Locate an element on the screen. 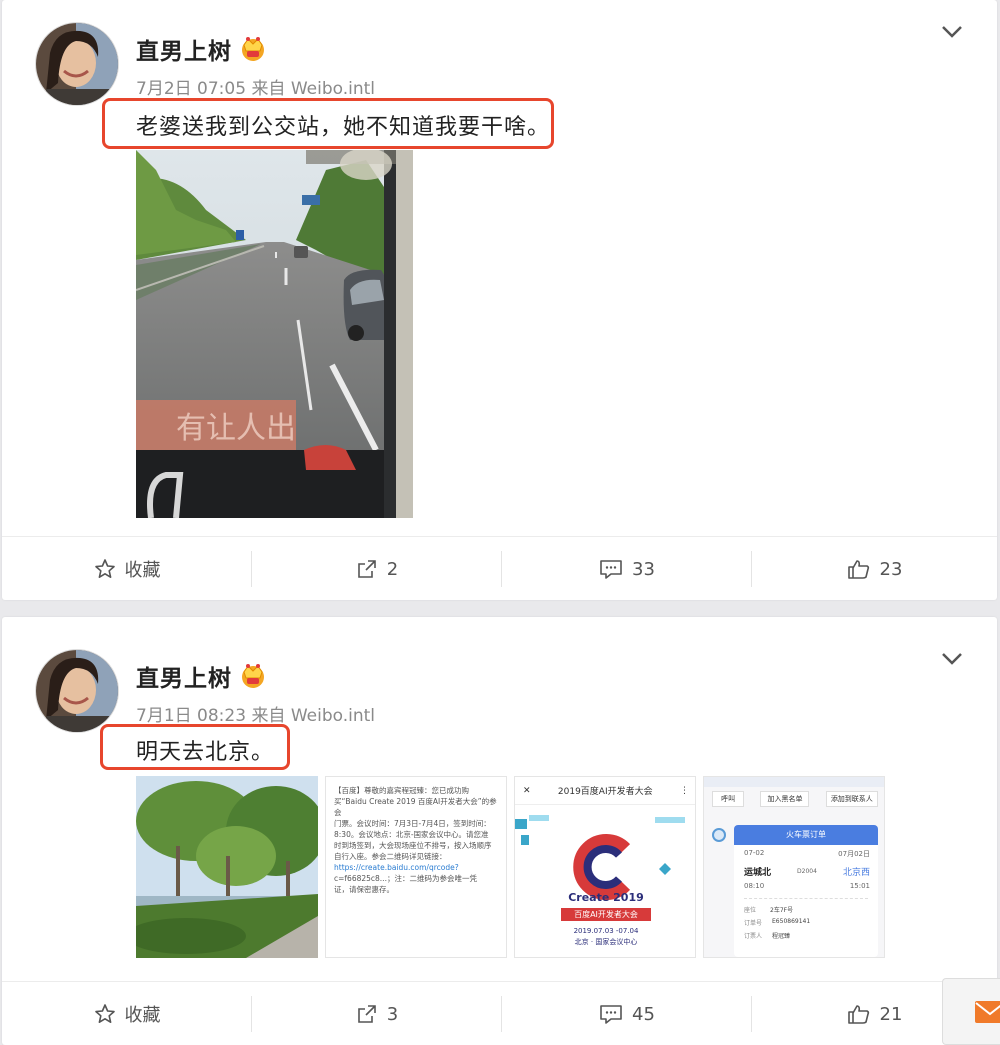 This screenshot has width=1000, height=1045. call-button: 呼叫 is located at coordinates (728, 799).